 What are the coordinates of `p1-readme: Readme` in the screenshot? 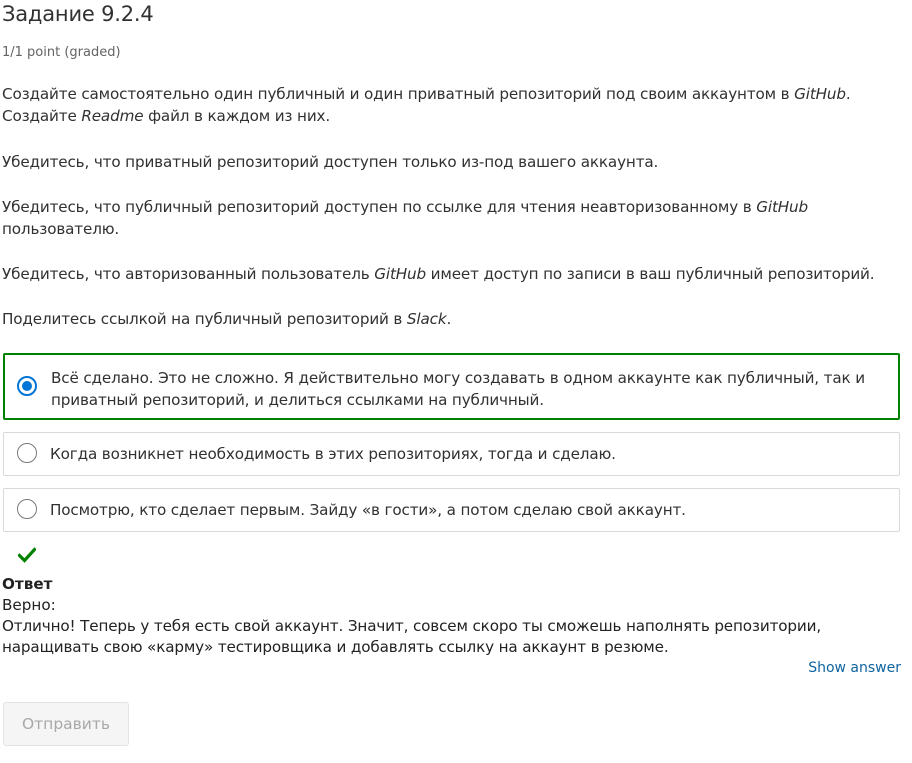 It's located at (112, 116).